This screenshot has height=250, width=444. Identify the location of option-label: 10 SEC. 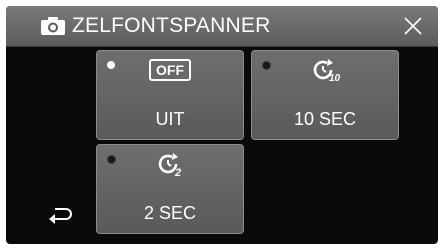
(325, 119).